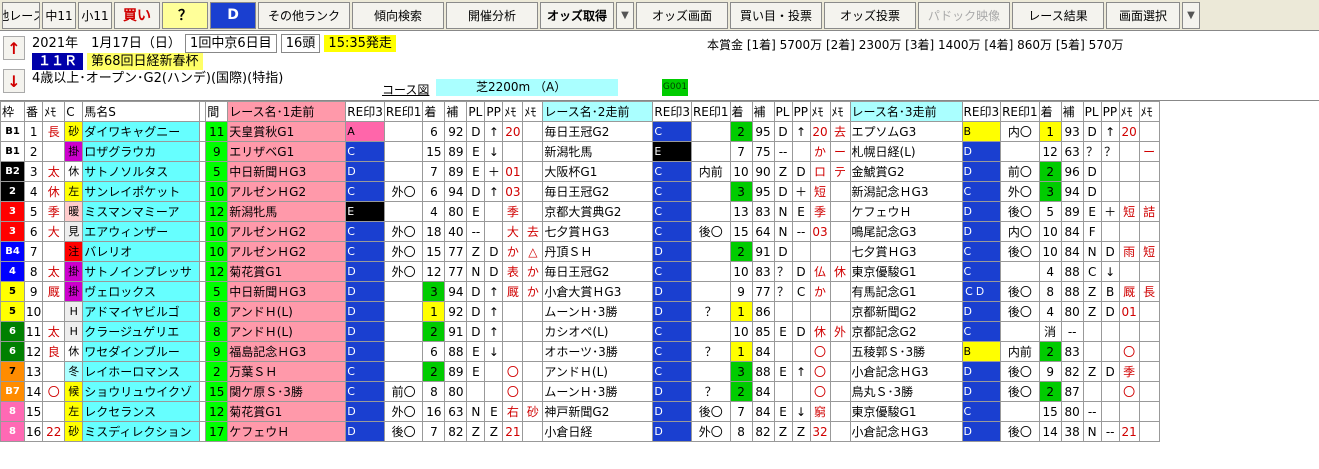 Image resolution: width=1319 pixels, height=469 pixels. What do you see at coordinates (54, 171) in the screenshot?
I see `table-cell: 太` at bounding box center [54, 171].